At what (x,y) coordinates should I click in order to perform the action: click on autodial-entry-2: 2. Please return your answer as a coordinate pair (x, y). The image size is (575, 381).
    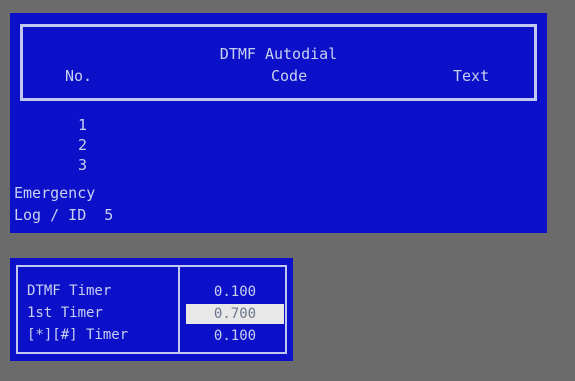
    Looking at the image, I should click on (82, 145).